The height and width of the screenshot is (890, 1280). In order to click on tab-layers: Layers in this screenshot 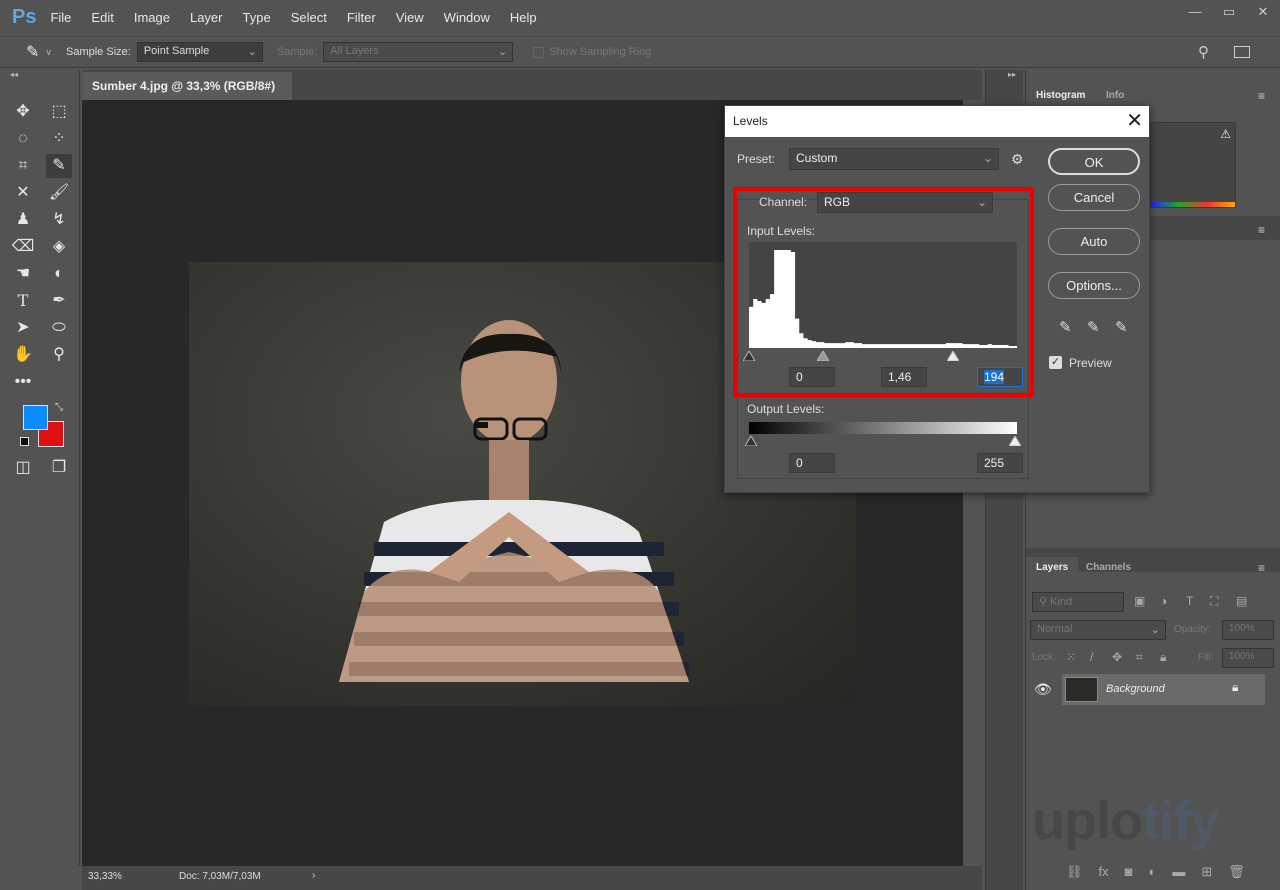, I will do `click(1052, 568)`.